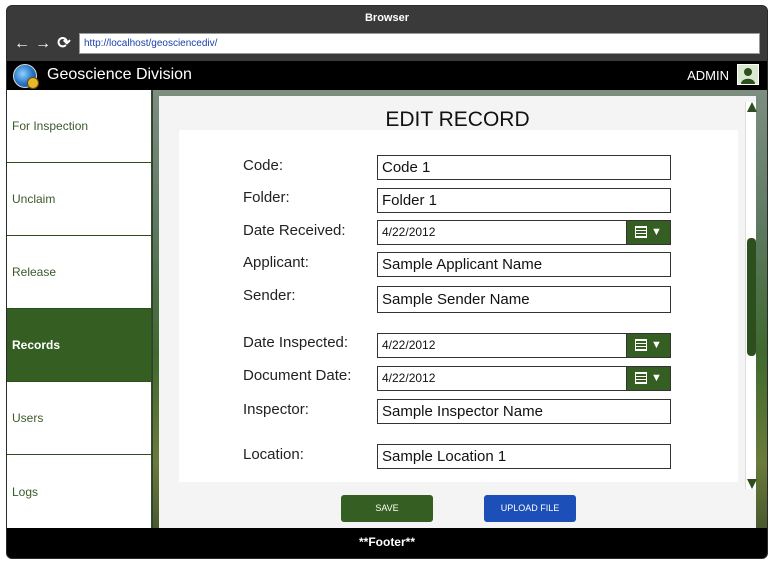  I want to click on folder-label: Folder:, so click(266, 197).